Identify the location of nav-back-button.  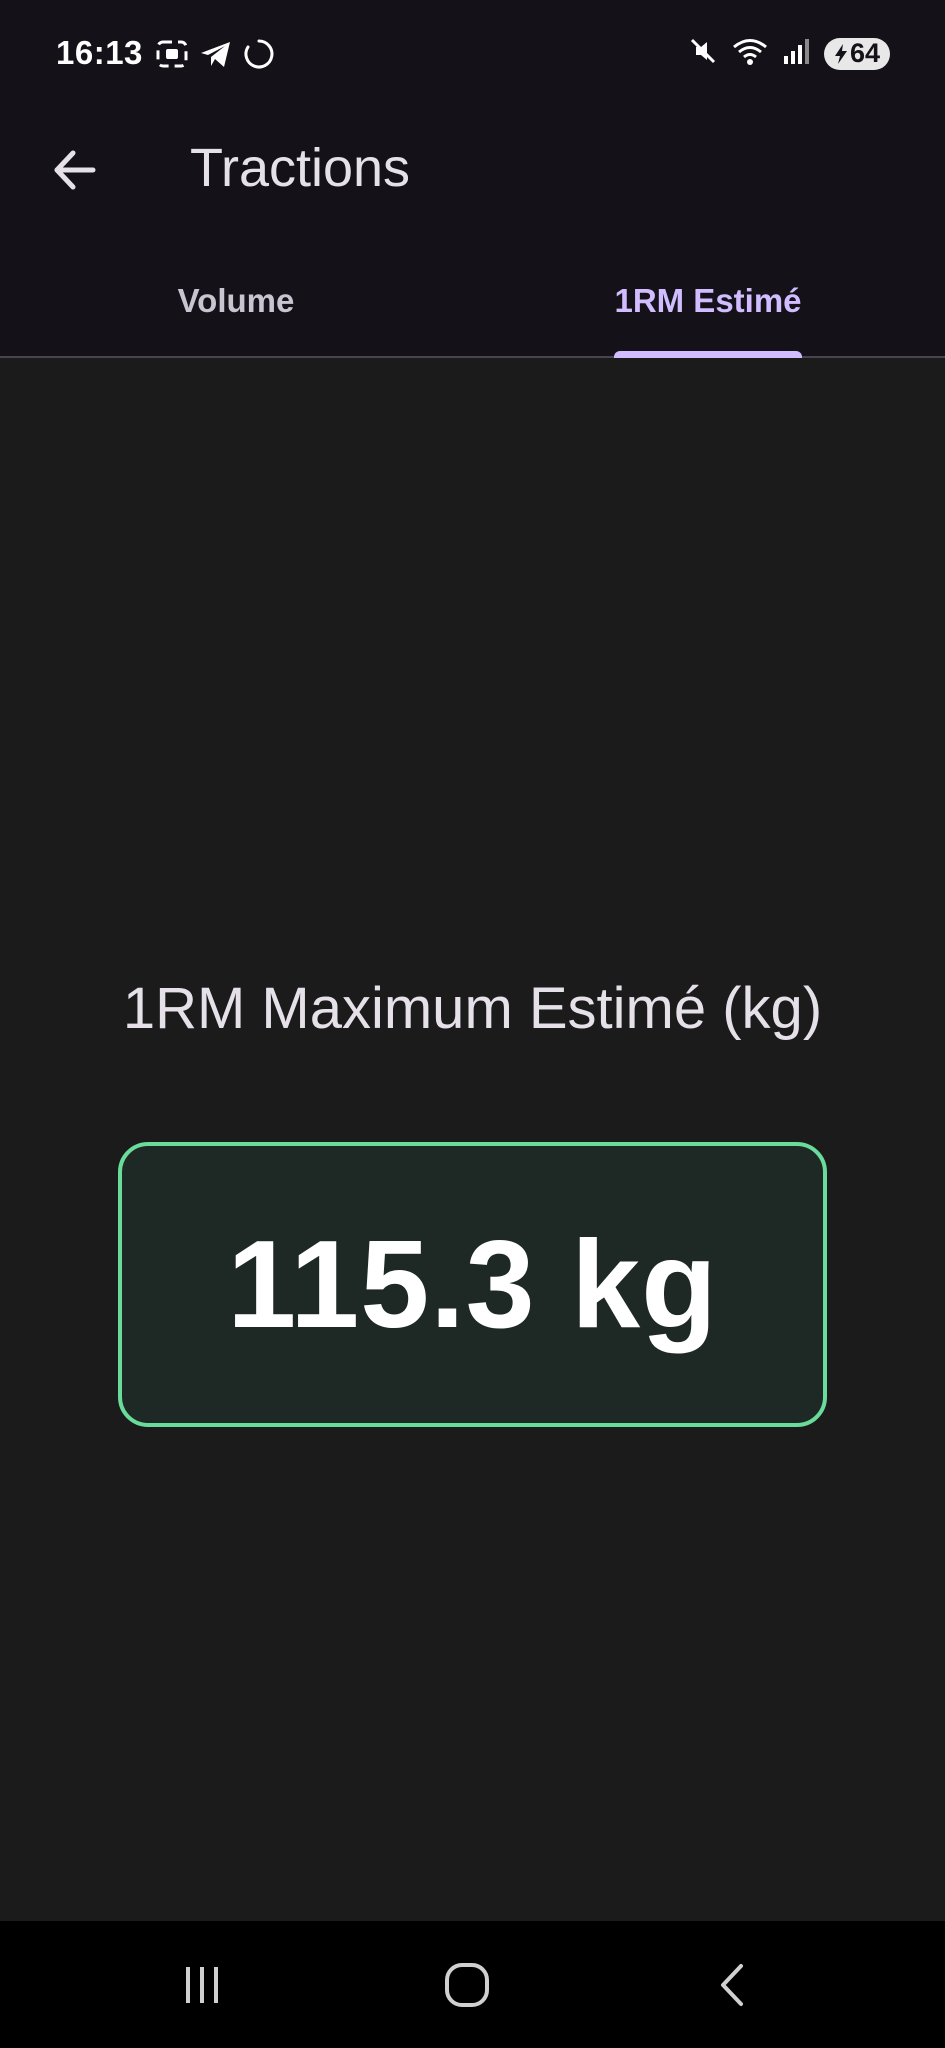
(733, 1985).